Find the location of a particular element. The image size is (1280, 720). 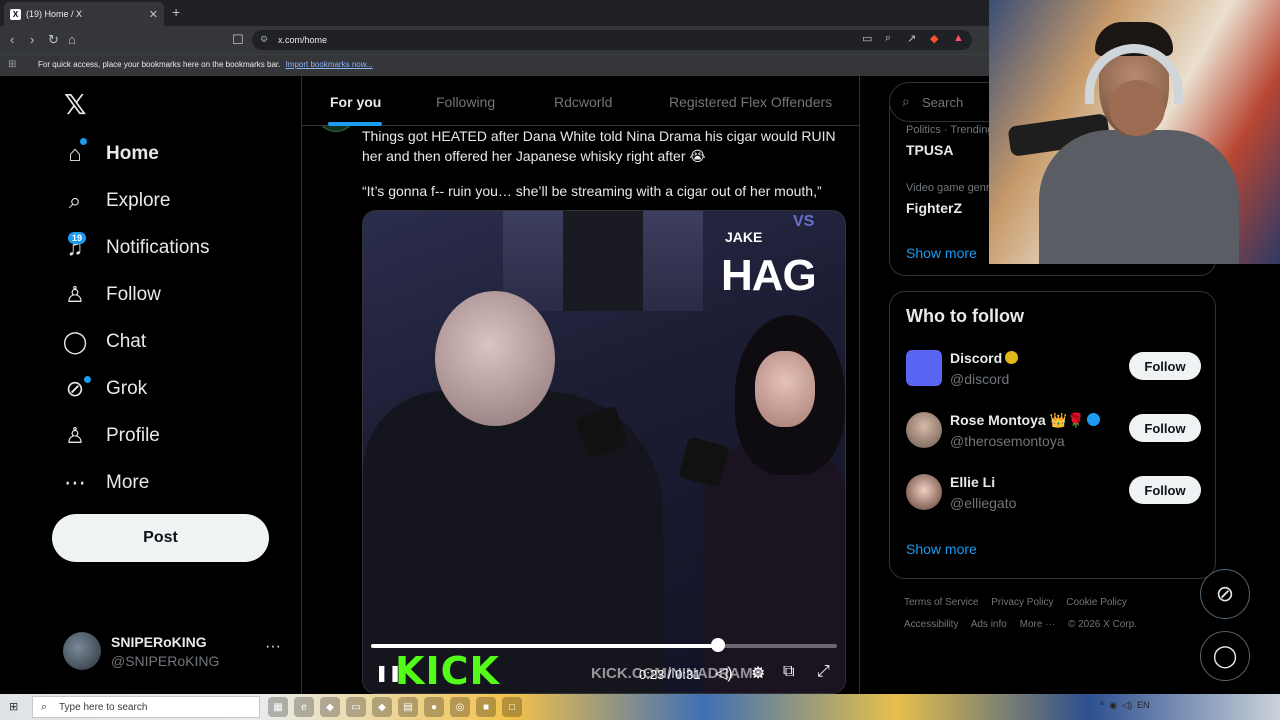

apps-grid-icon: ⊞ is located at coordinates (12, 64).